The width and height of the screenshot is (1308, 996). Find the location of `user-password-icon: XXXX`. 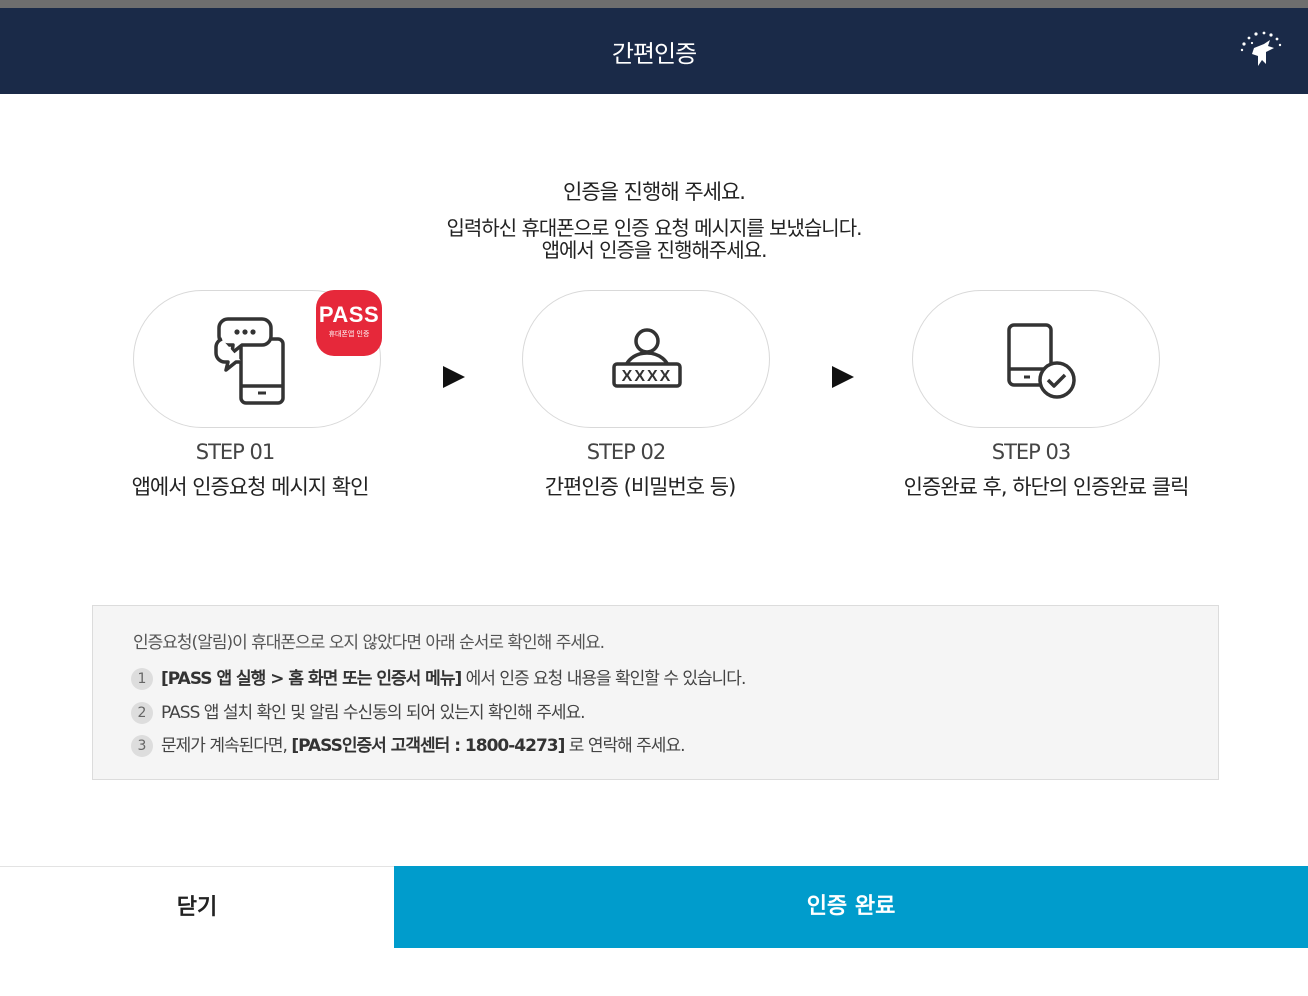

user-password-icon: XXXX is located at coordinates (647, 358).